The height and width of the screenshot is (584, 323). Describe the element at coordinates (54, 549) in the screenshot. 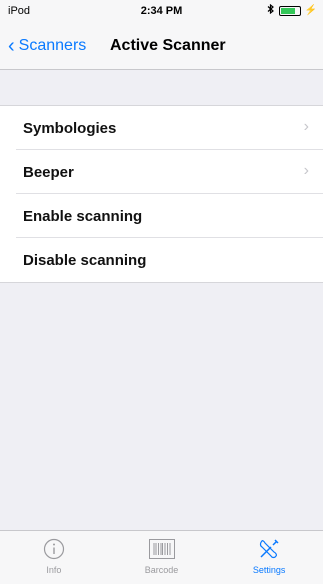

I see `info-icon` at that location.